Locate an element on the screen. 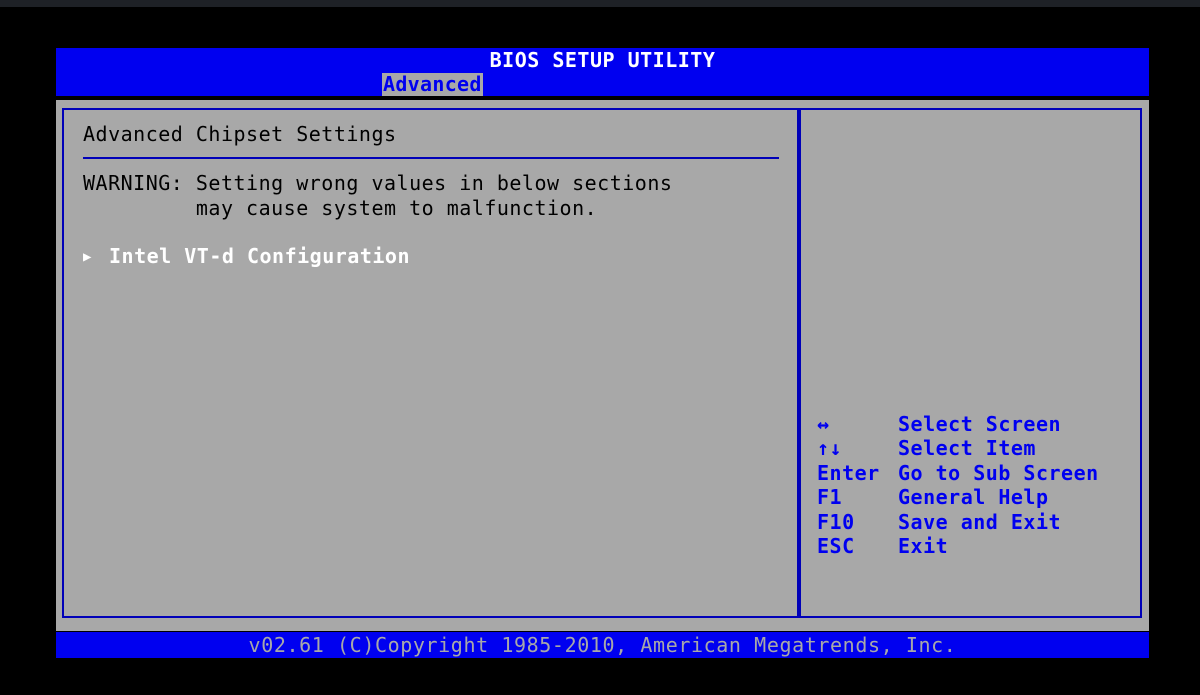  help-row-select-screen: ↔ Select Screen is located at coordinates (958, 424).